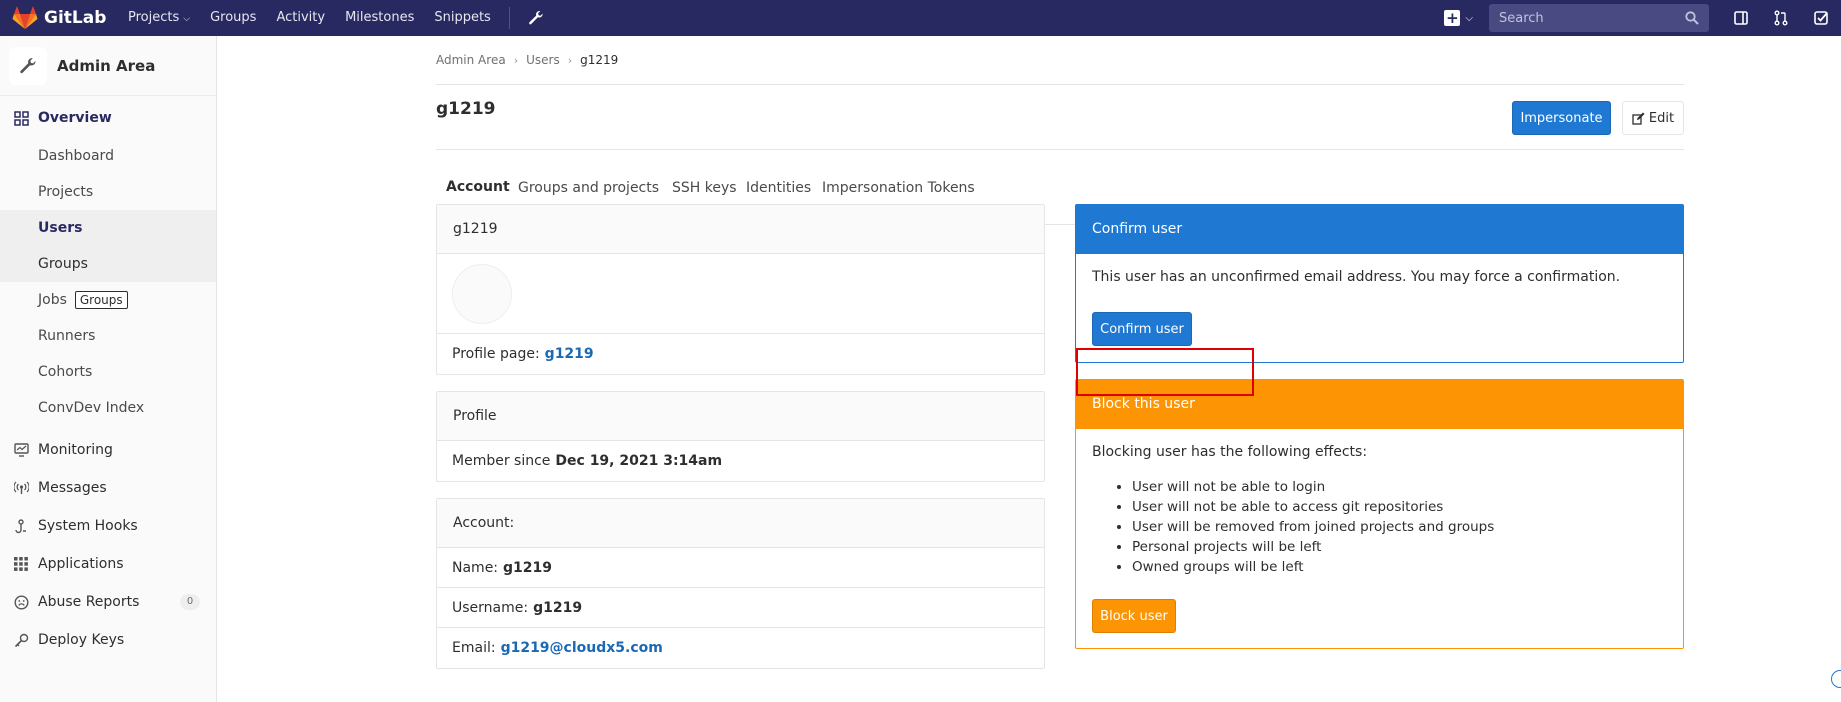 This screenshot has height=702, width=1841. I want to click on sidebar-item-label: Messages, so click(72, 488).